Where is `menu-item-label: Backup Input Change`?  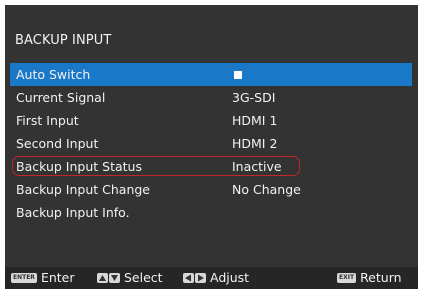 menu-item-label: Backup Input Change is located at coordinates (83, 189).